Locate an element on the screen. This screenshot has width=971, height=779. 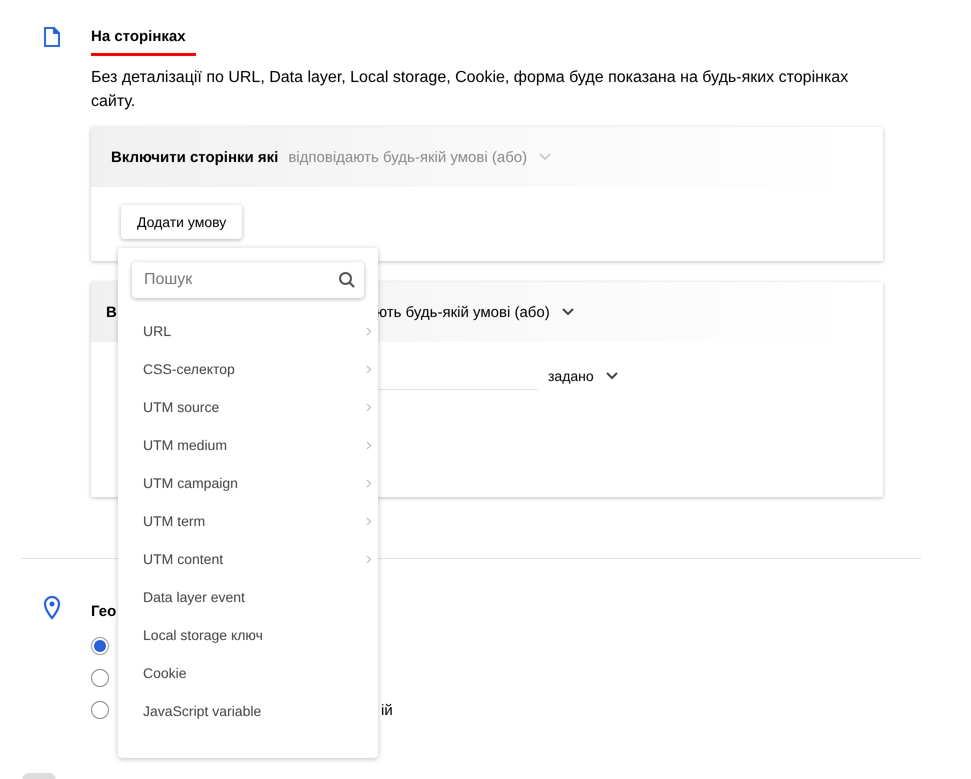
menu-item: Data layer event is located at coordinates (252, 597).